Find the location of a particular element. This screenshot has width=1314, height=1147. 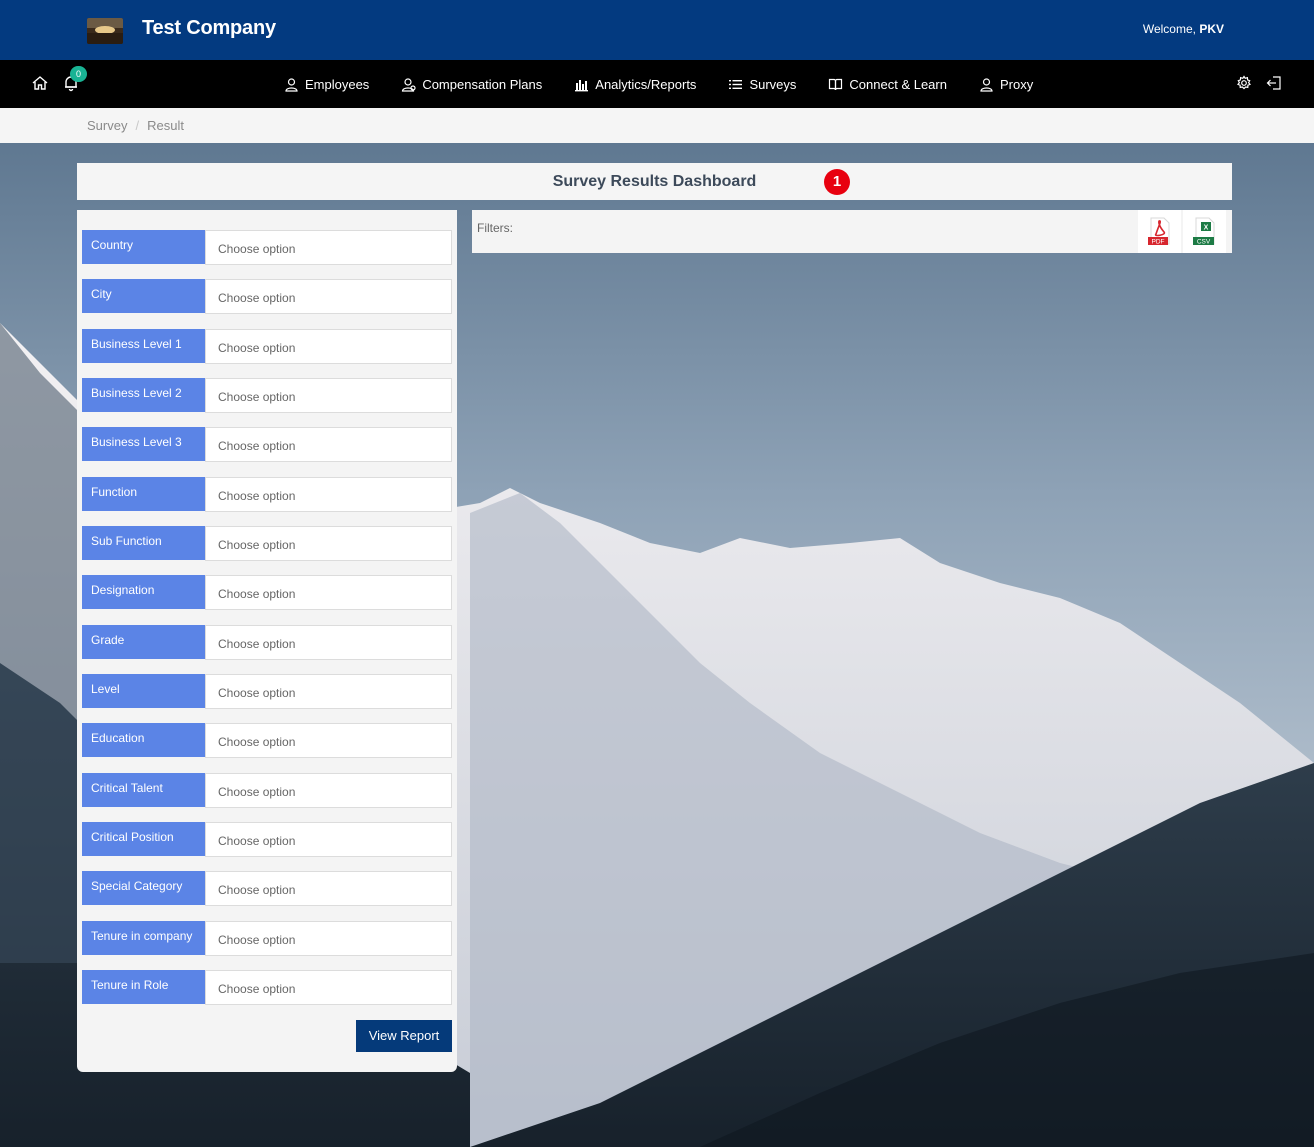

filter-select-city: Choose option is located at coordinates (328, 296).